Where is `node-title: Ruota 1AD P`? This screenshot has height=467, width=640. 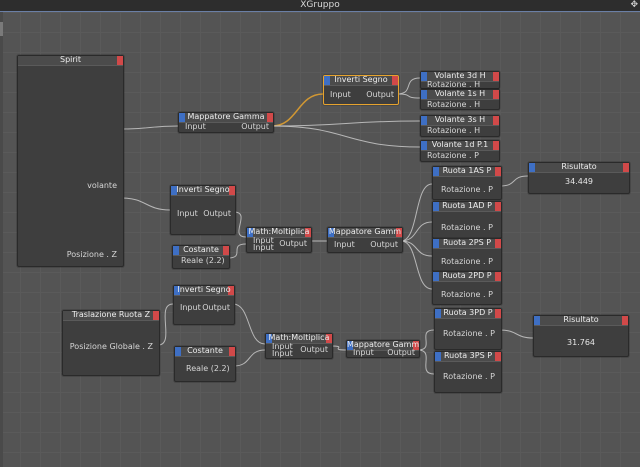 node-title: Ruota 1AD P is located at coordinates (467, 205).